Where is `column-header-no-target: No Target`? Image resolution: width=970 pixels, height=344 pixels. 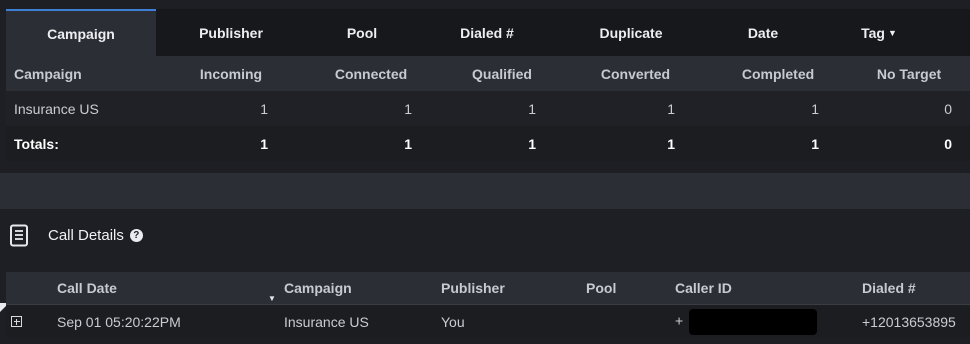
column-header-no-target: No Target is located at coordinates (909, 74).